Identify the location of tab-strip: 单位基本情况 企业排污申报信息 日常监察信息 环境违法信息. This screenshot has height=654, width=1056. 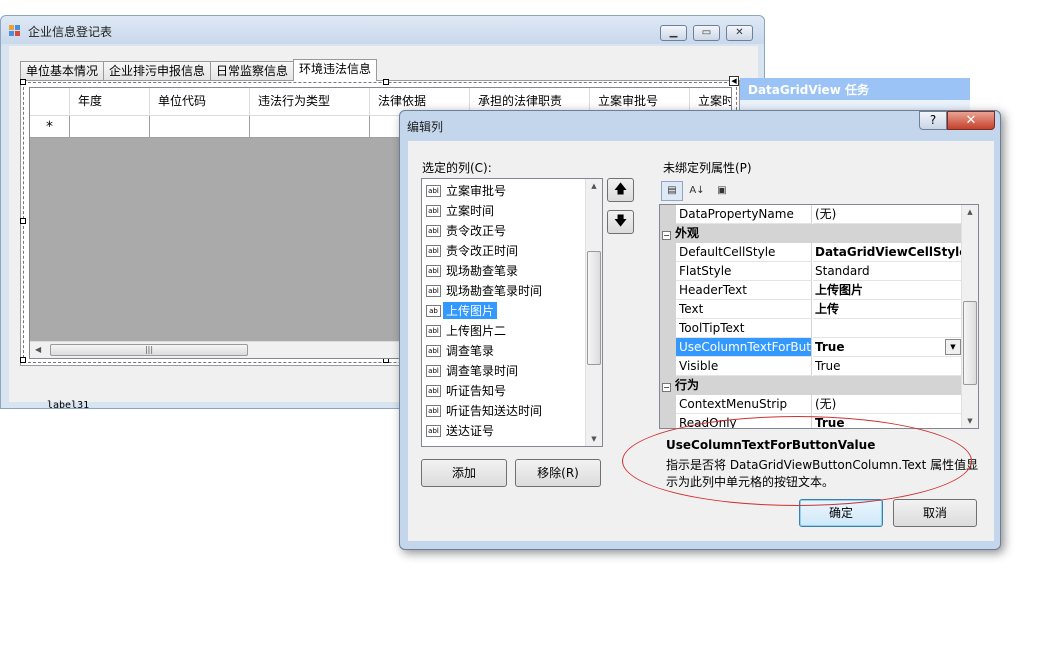
(199, 70).